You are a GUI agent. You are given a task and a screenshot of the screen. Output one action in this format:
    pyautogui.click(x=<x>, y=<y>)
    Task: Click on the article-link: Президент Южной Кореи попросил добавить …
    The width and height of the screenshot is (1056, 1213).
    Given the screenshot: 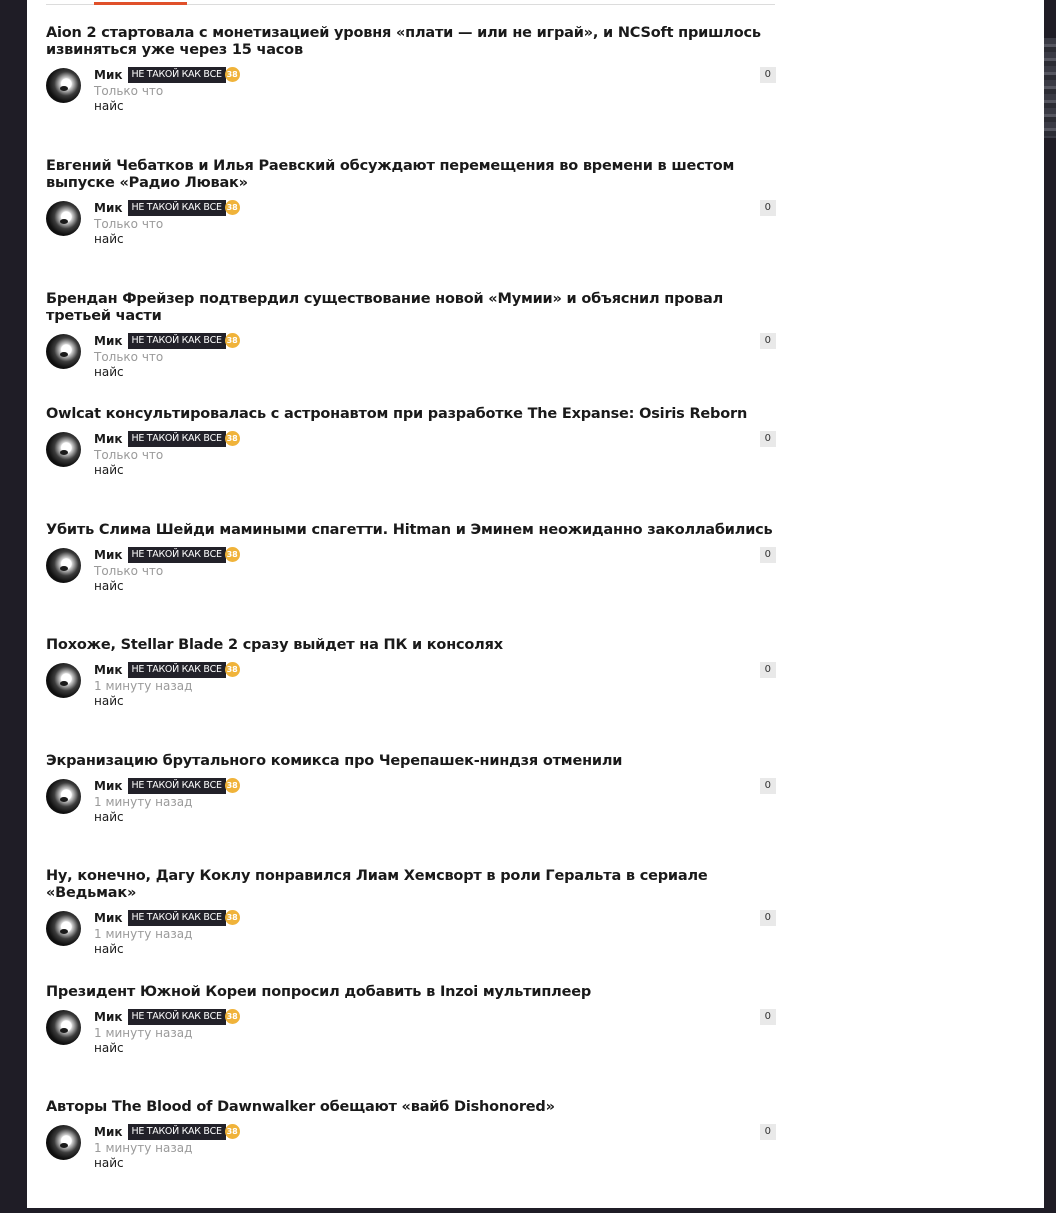 What is the action you would take?
    pyautogui.click(x=411, y=992)
    